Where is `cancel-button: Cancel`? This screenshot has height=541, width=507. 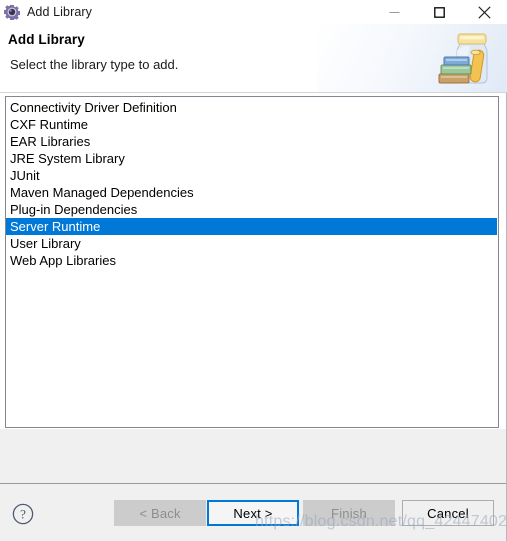
cancel-button: Cancel is located at coordinates (448, 513).